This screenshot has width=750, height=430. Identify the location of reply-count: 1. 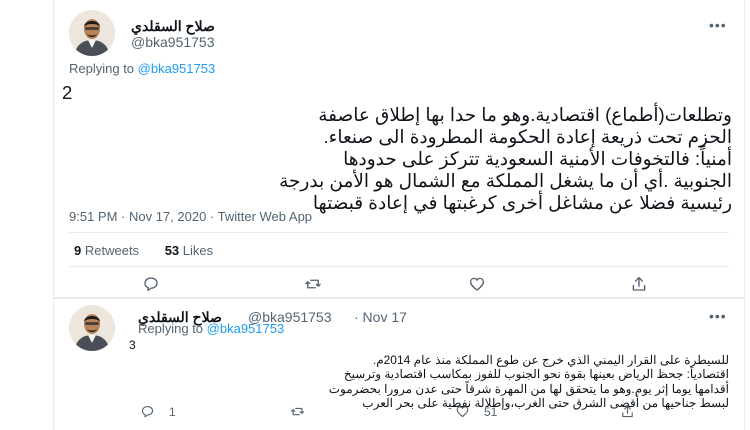
(172, 411).